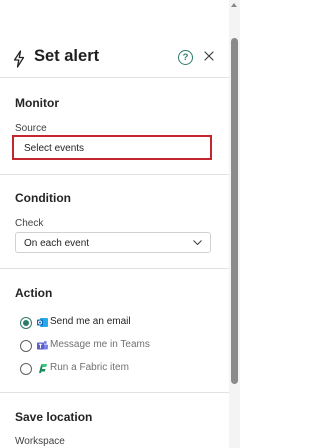 This screenshot has width=320, height=448. Describe the element at coordinates (112, 147) in the screenshot. I see `source-input: Select events` at that location.